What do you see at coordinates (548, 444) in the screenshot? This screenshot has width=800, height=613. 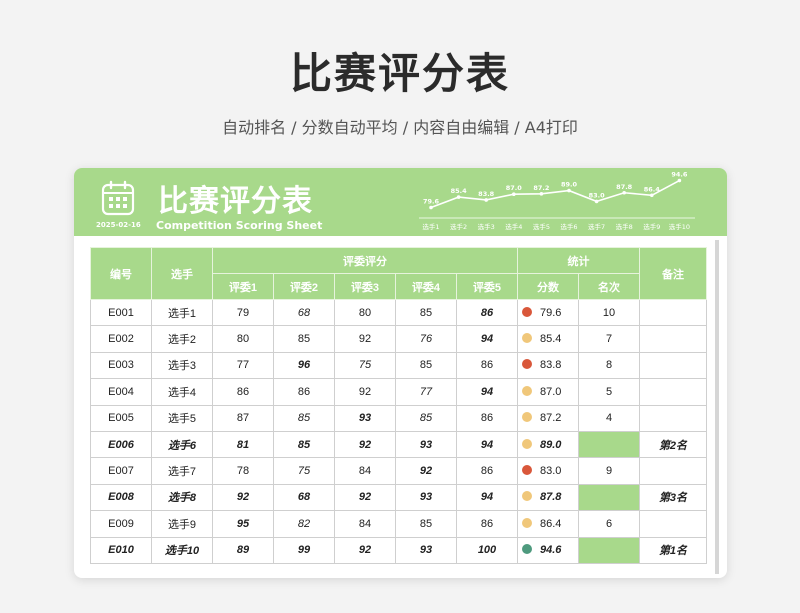 I see `cell-score: 89.0` at bounding box center [548, 444].